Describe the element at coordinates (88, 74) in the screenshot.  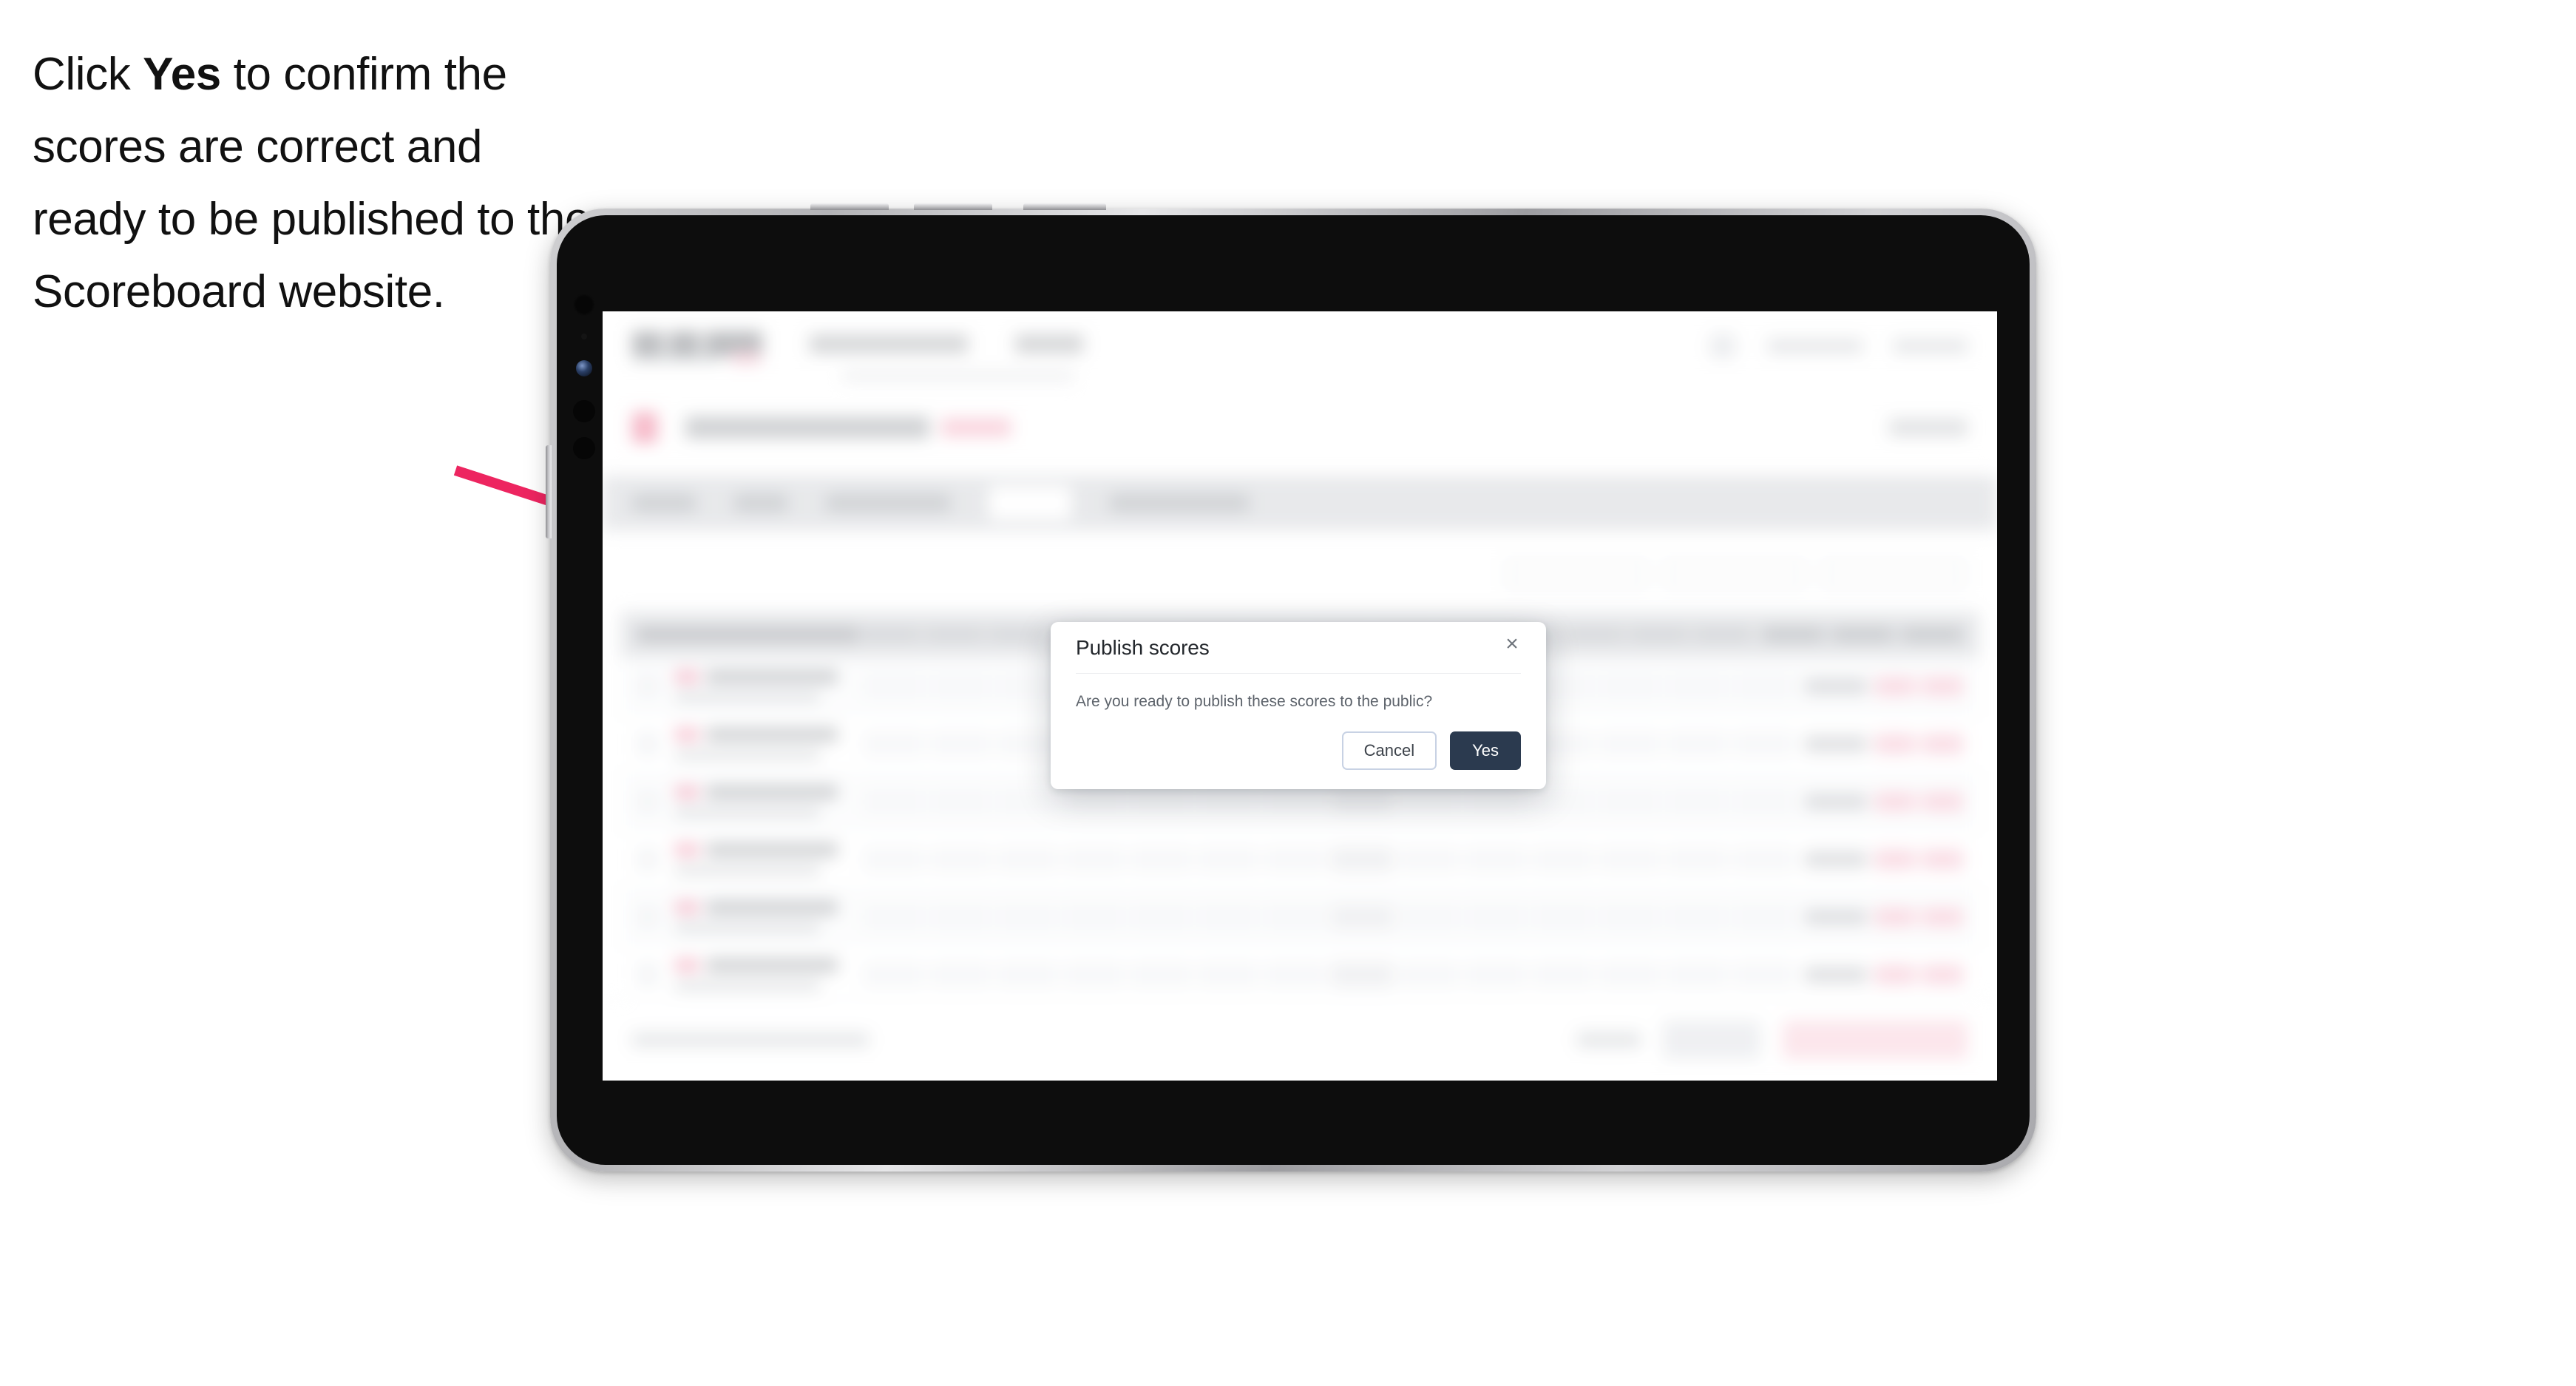
I see `instruction-part-1: Click` at that location.